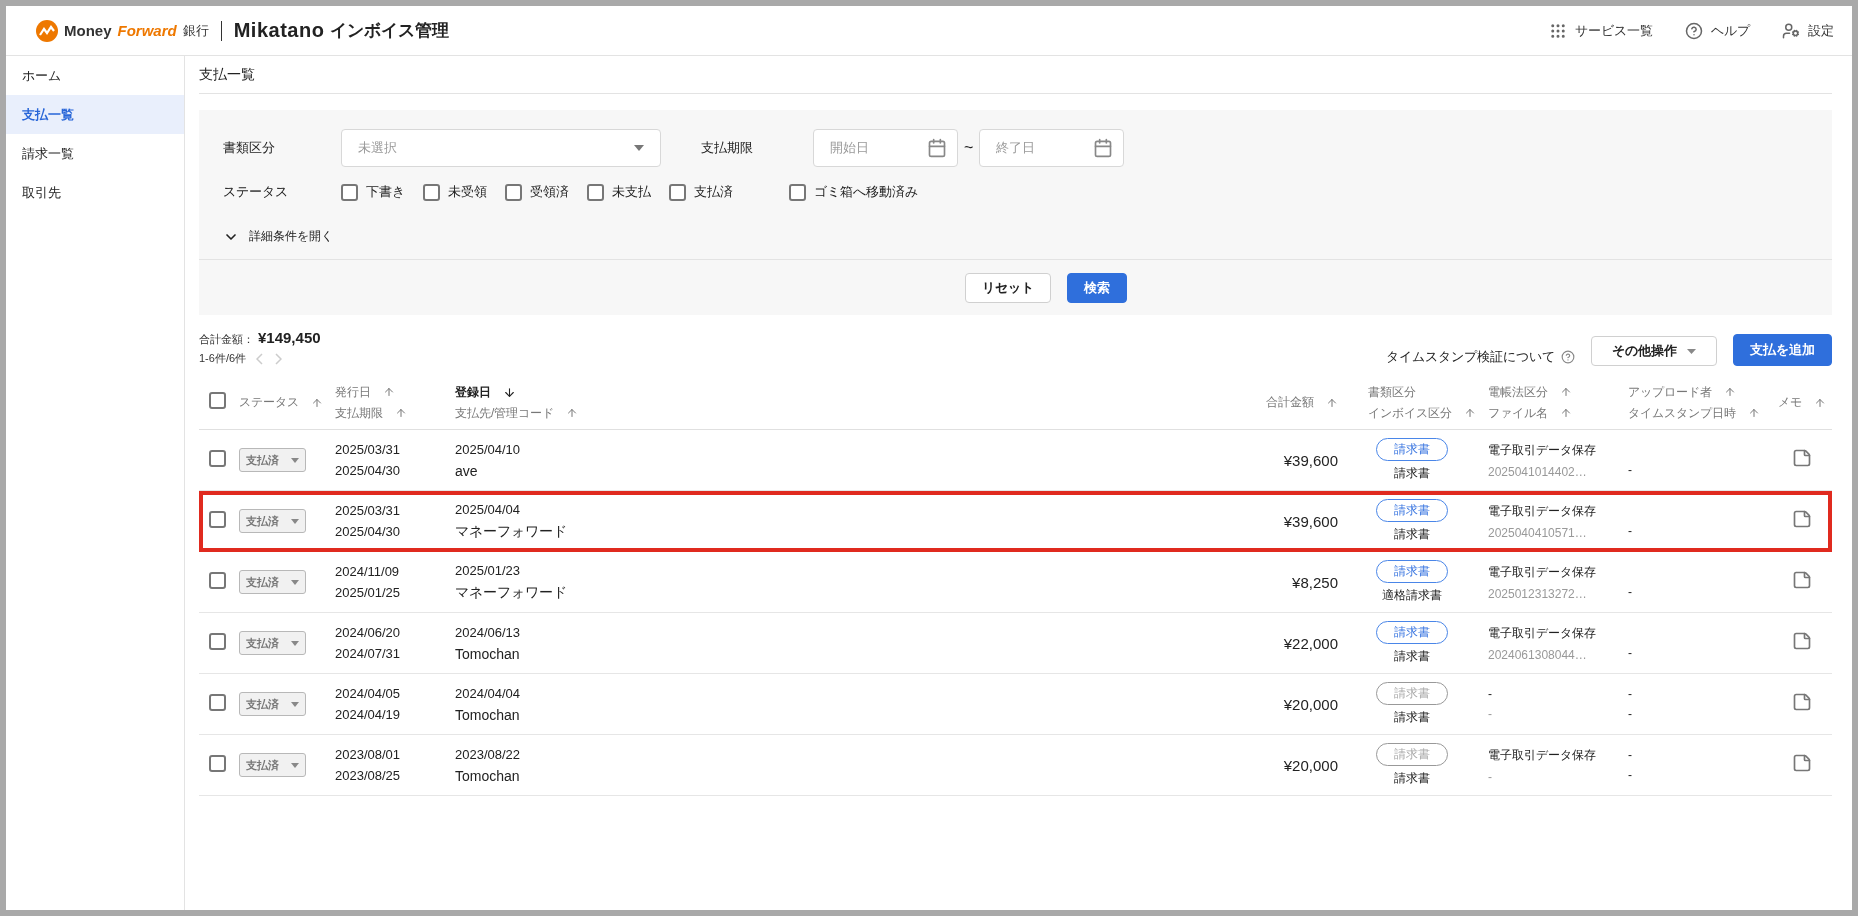 This screenshot has height=916, width=1858. I want to click on grid-icon, so click(1558, 30).